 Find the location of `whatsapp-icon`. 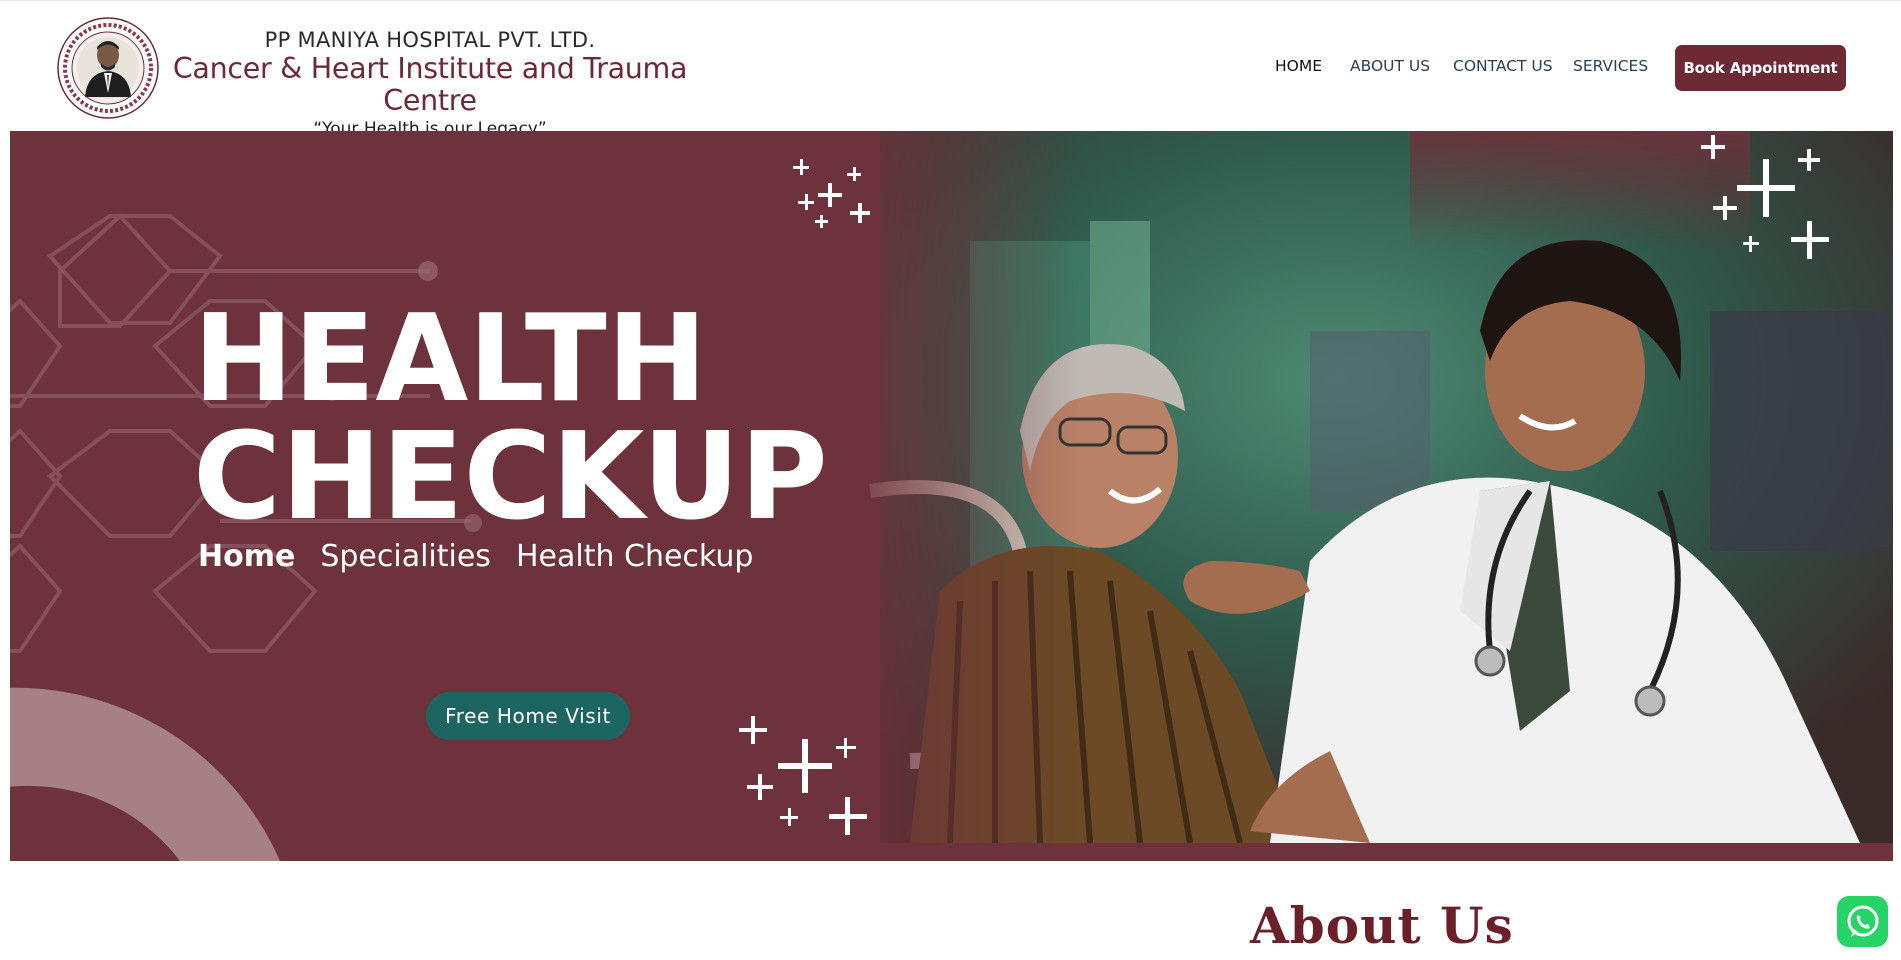

whatsapp-icon is located at coordinates (1862, 921).